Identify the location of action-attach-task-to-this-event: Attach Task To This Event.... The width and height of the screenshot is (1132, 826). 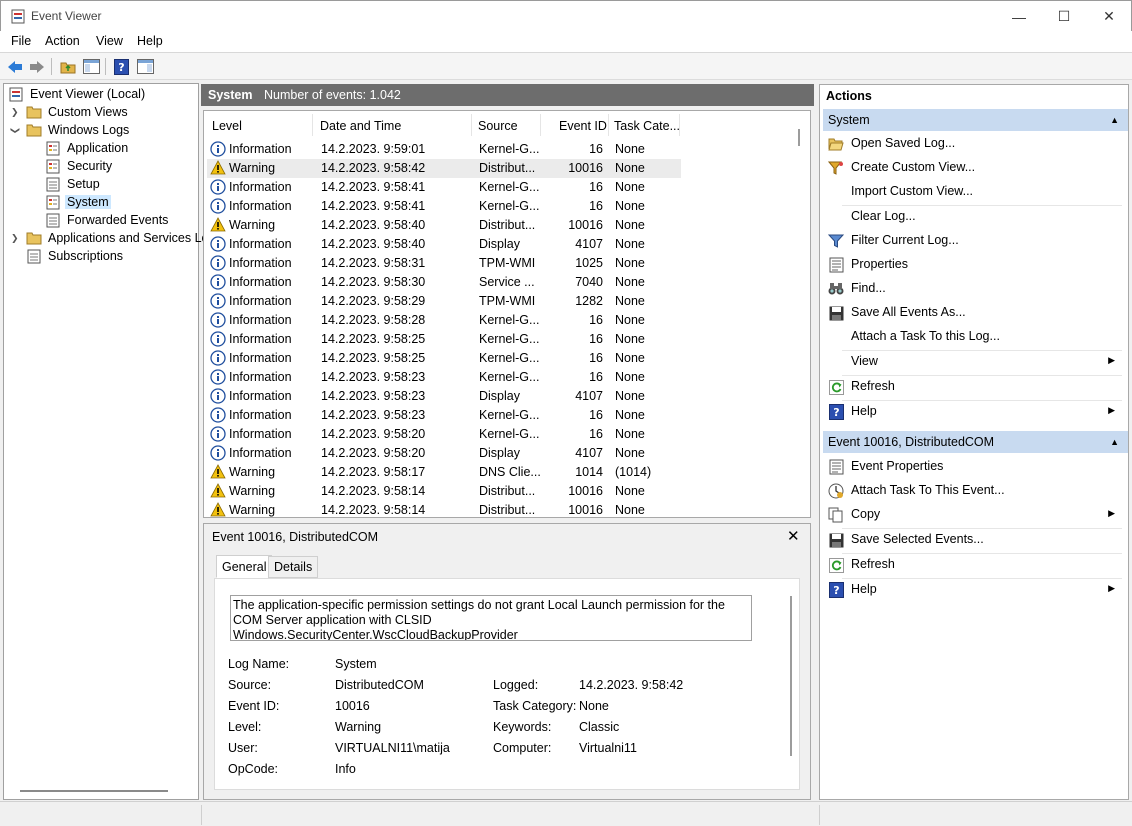
(974, 491).